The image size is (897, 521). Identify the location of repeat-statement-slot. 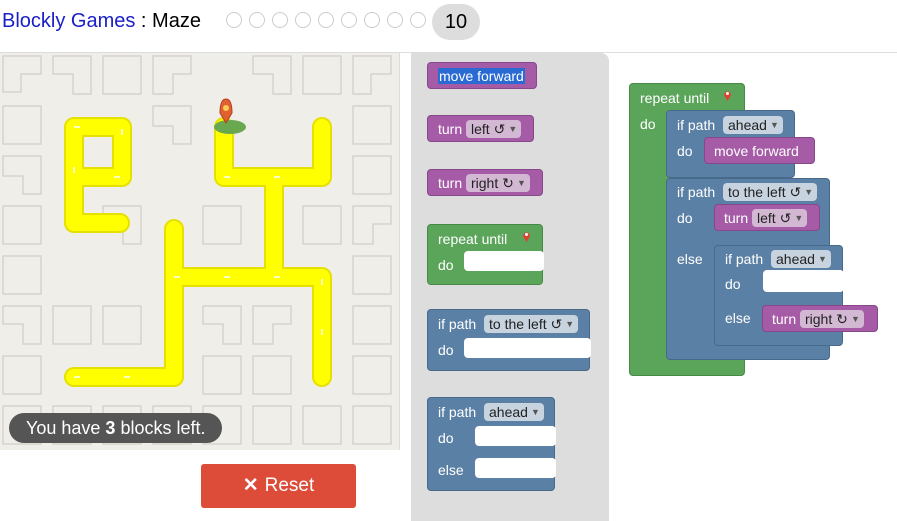
(504, 261).